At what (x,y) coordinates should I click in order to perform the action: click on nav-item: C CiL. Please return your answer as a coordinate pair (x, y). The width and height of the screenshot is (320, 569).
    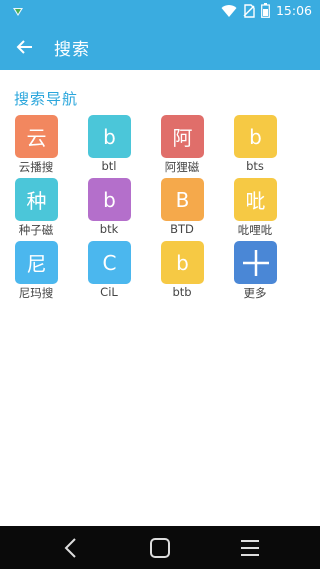
    Looking at the image, I should click on (109, 272).